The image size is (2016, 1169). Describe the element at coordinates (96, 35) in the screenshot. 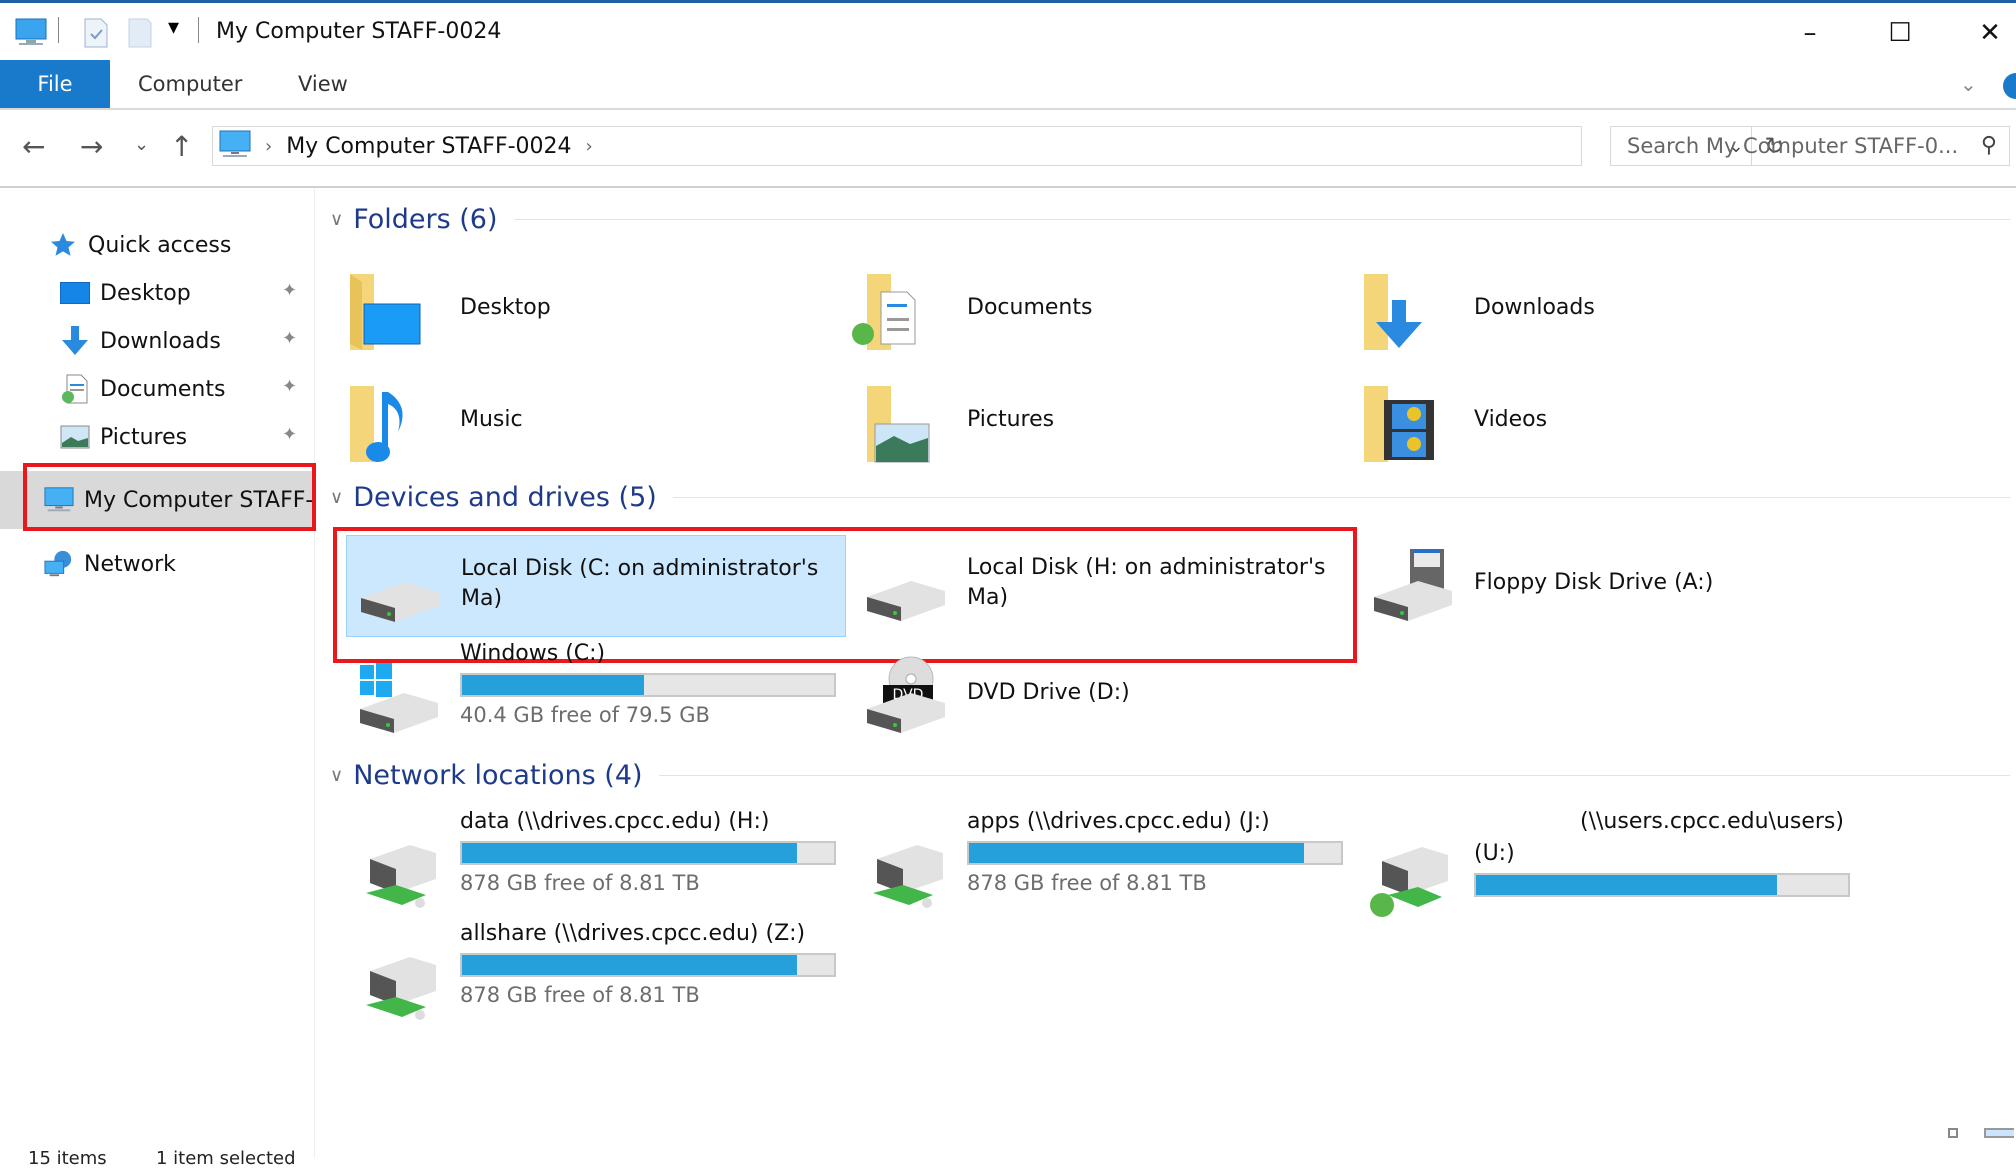

I see `properties-icon` at that location.